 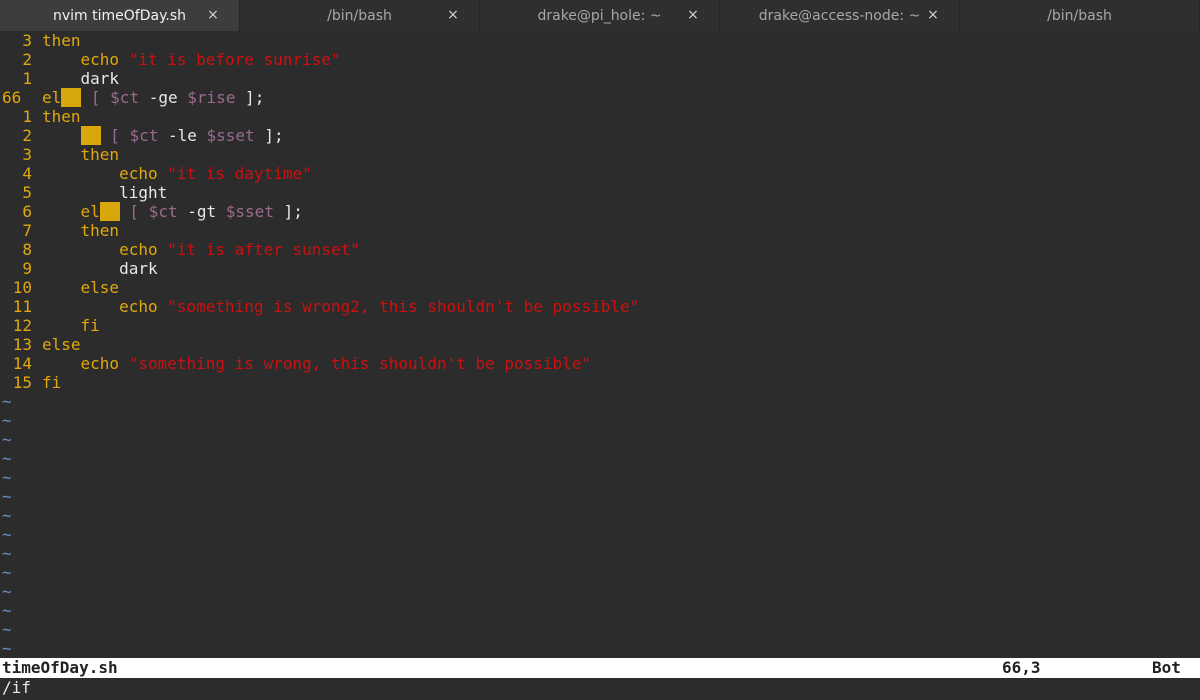 I want to click on code-line: 2 [ $ct -le $sset ];, so click(x=600, y=135).